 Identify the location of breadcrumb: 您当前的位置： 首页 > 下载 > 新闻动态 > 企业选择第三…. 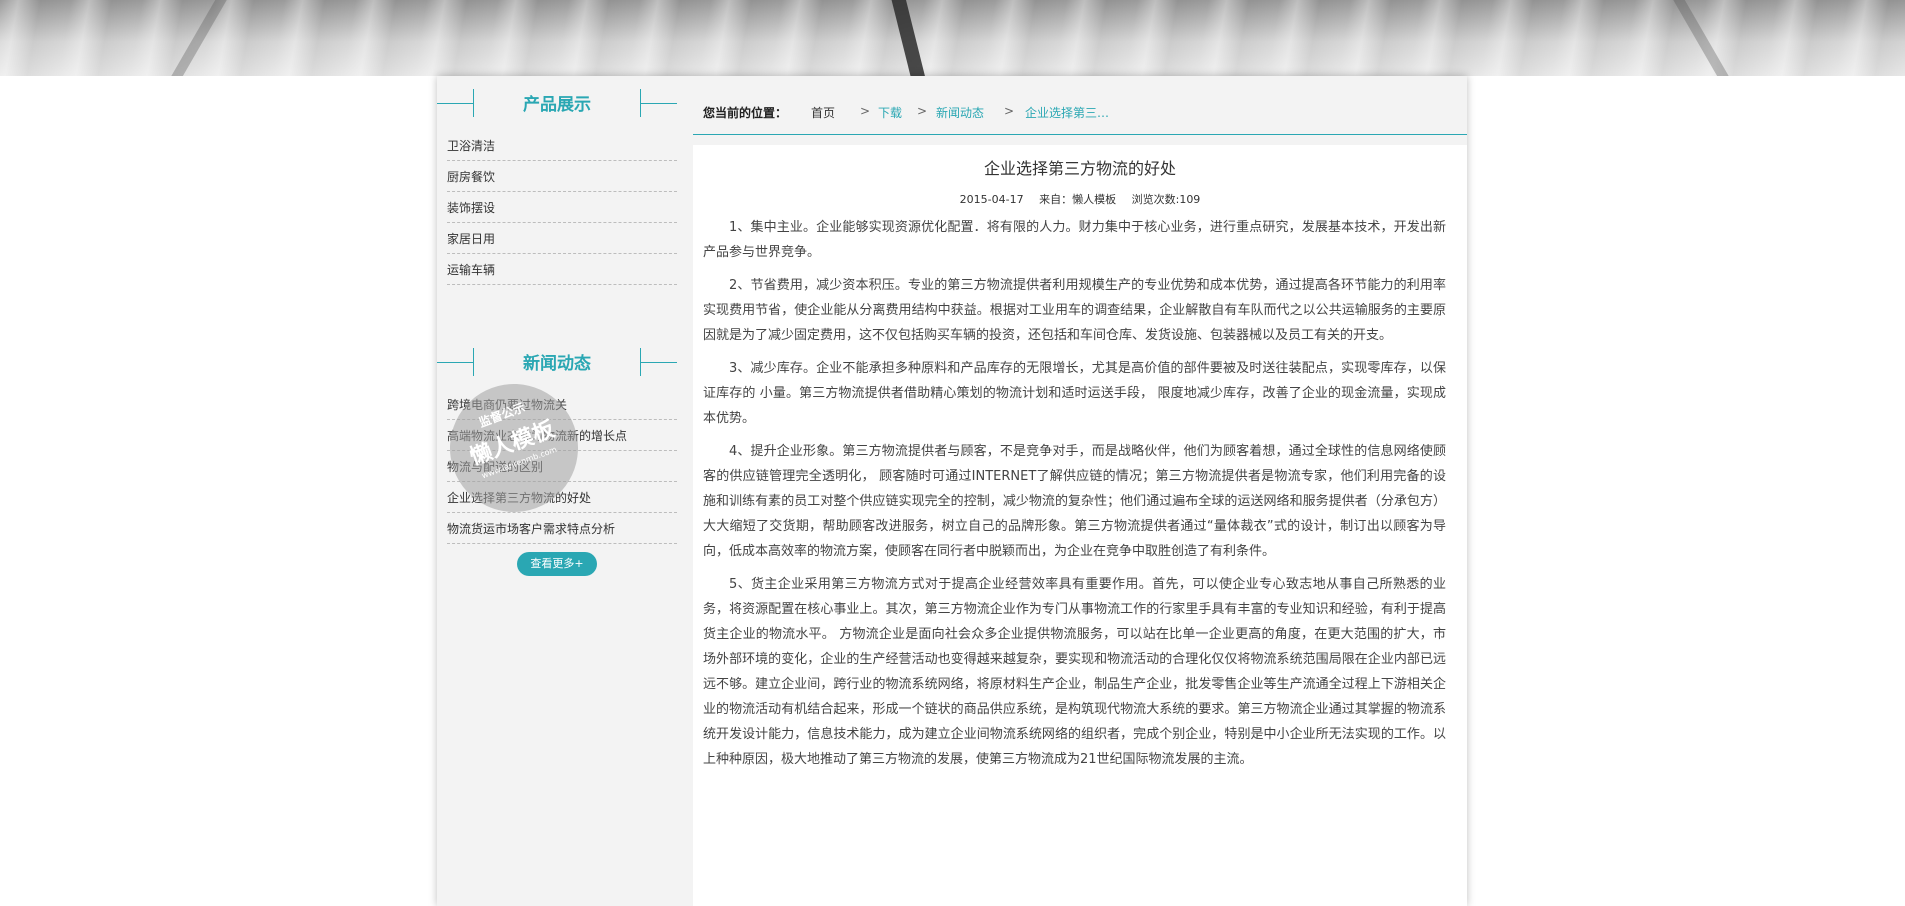
(1080, 105).